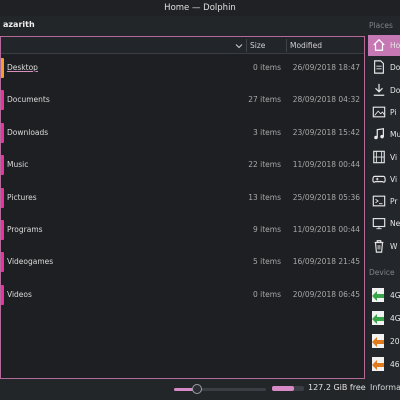 Image resolution: width=400 pixels, height=400 pixels. I want to click on places-section-title: Places, so click(381, 25).